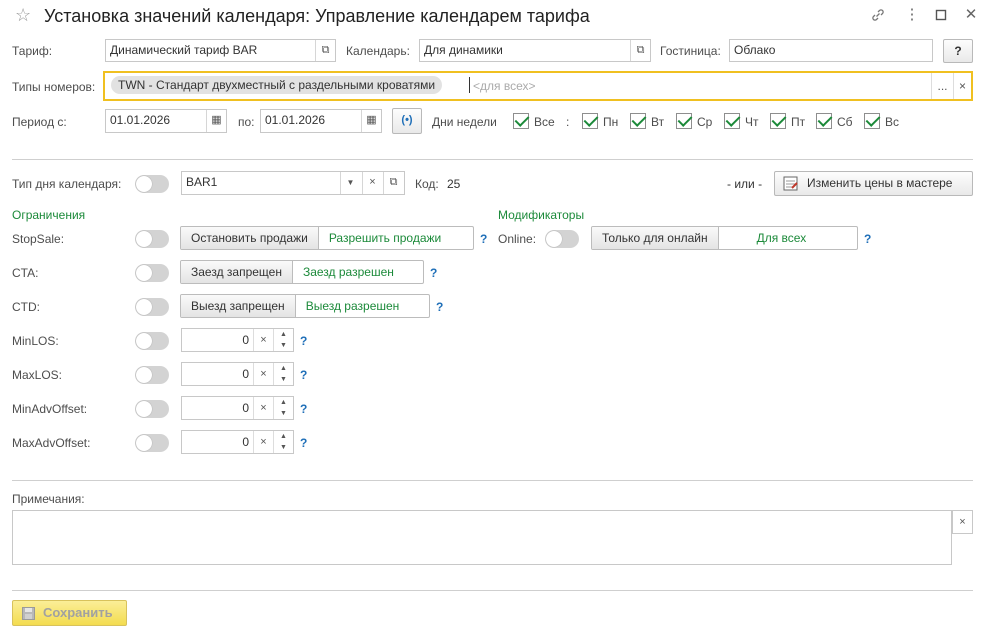 The image size is (989, 640). Describe the element at coordinates (831, 50) in the screenshot. I see `hotel-field: Облако` at that location.